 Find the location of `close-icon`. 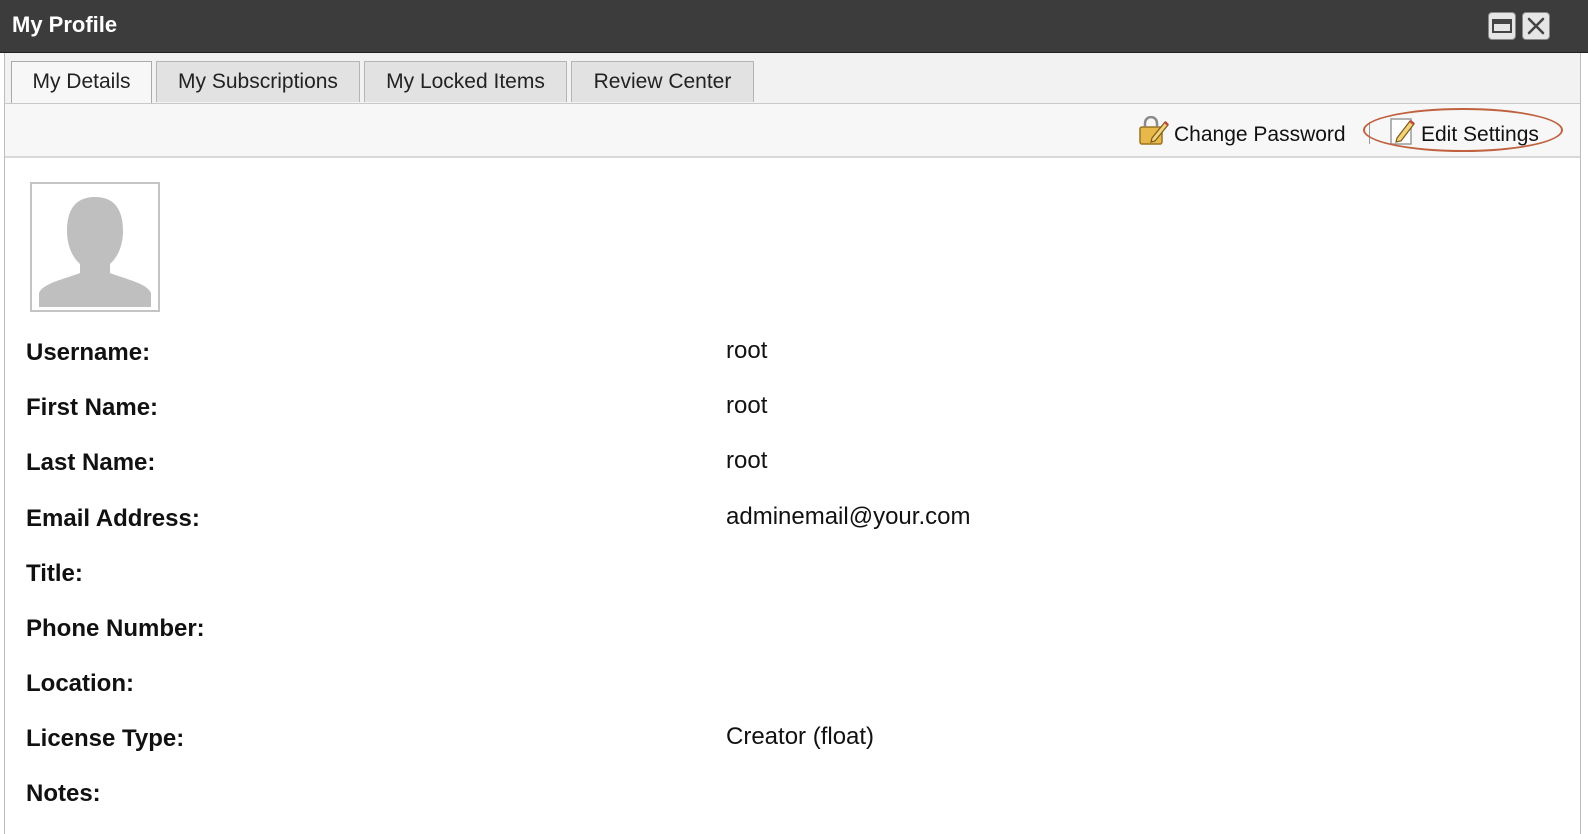

close-icon is located at coordinates (1536, 26).